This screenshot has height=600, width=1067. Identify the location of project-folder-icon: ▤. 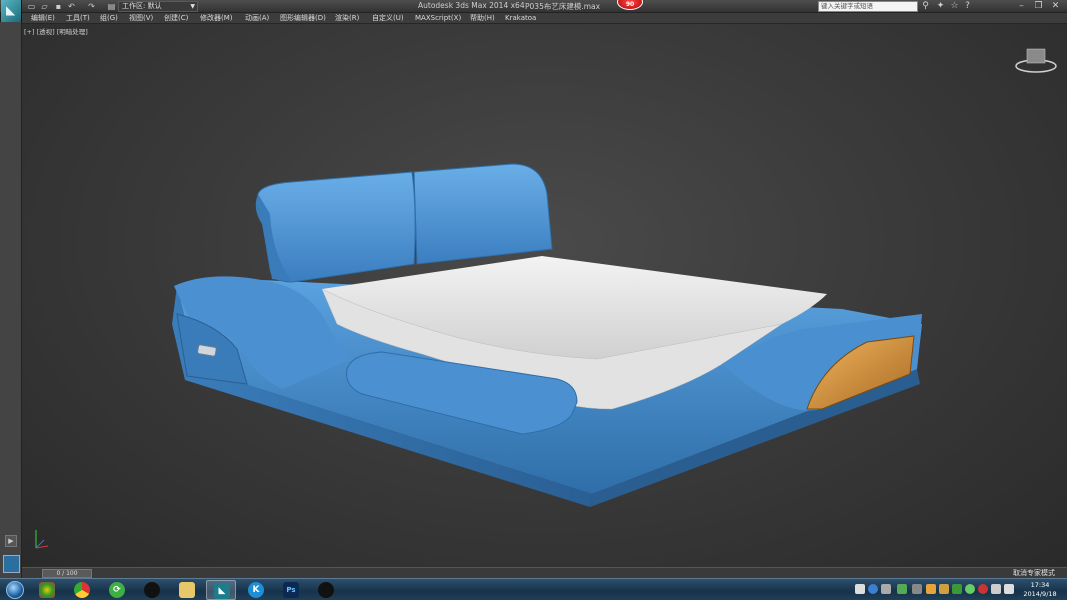
(111, 6).